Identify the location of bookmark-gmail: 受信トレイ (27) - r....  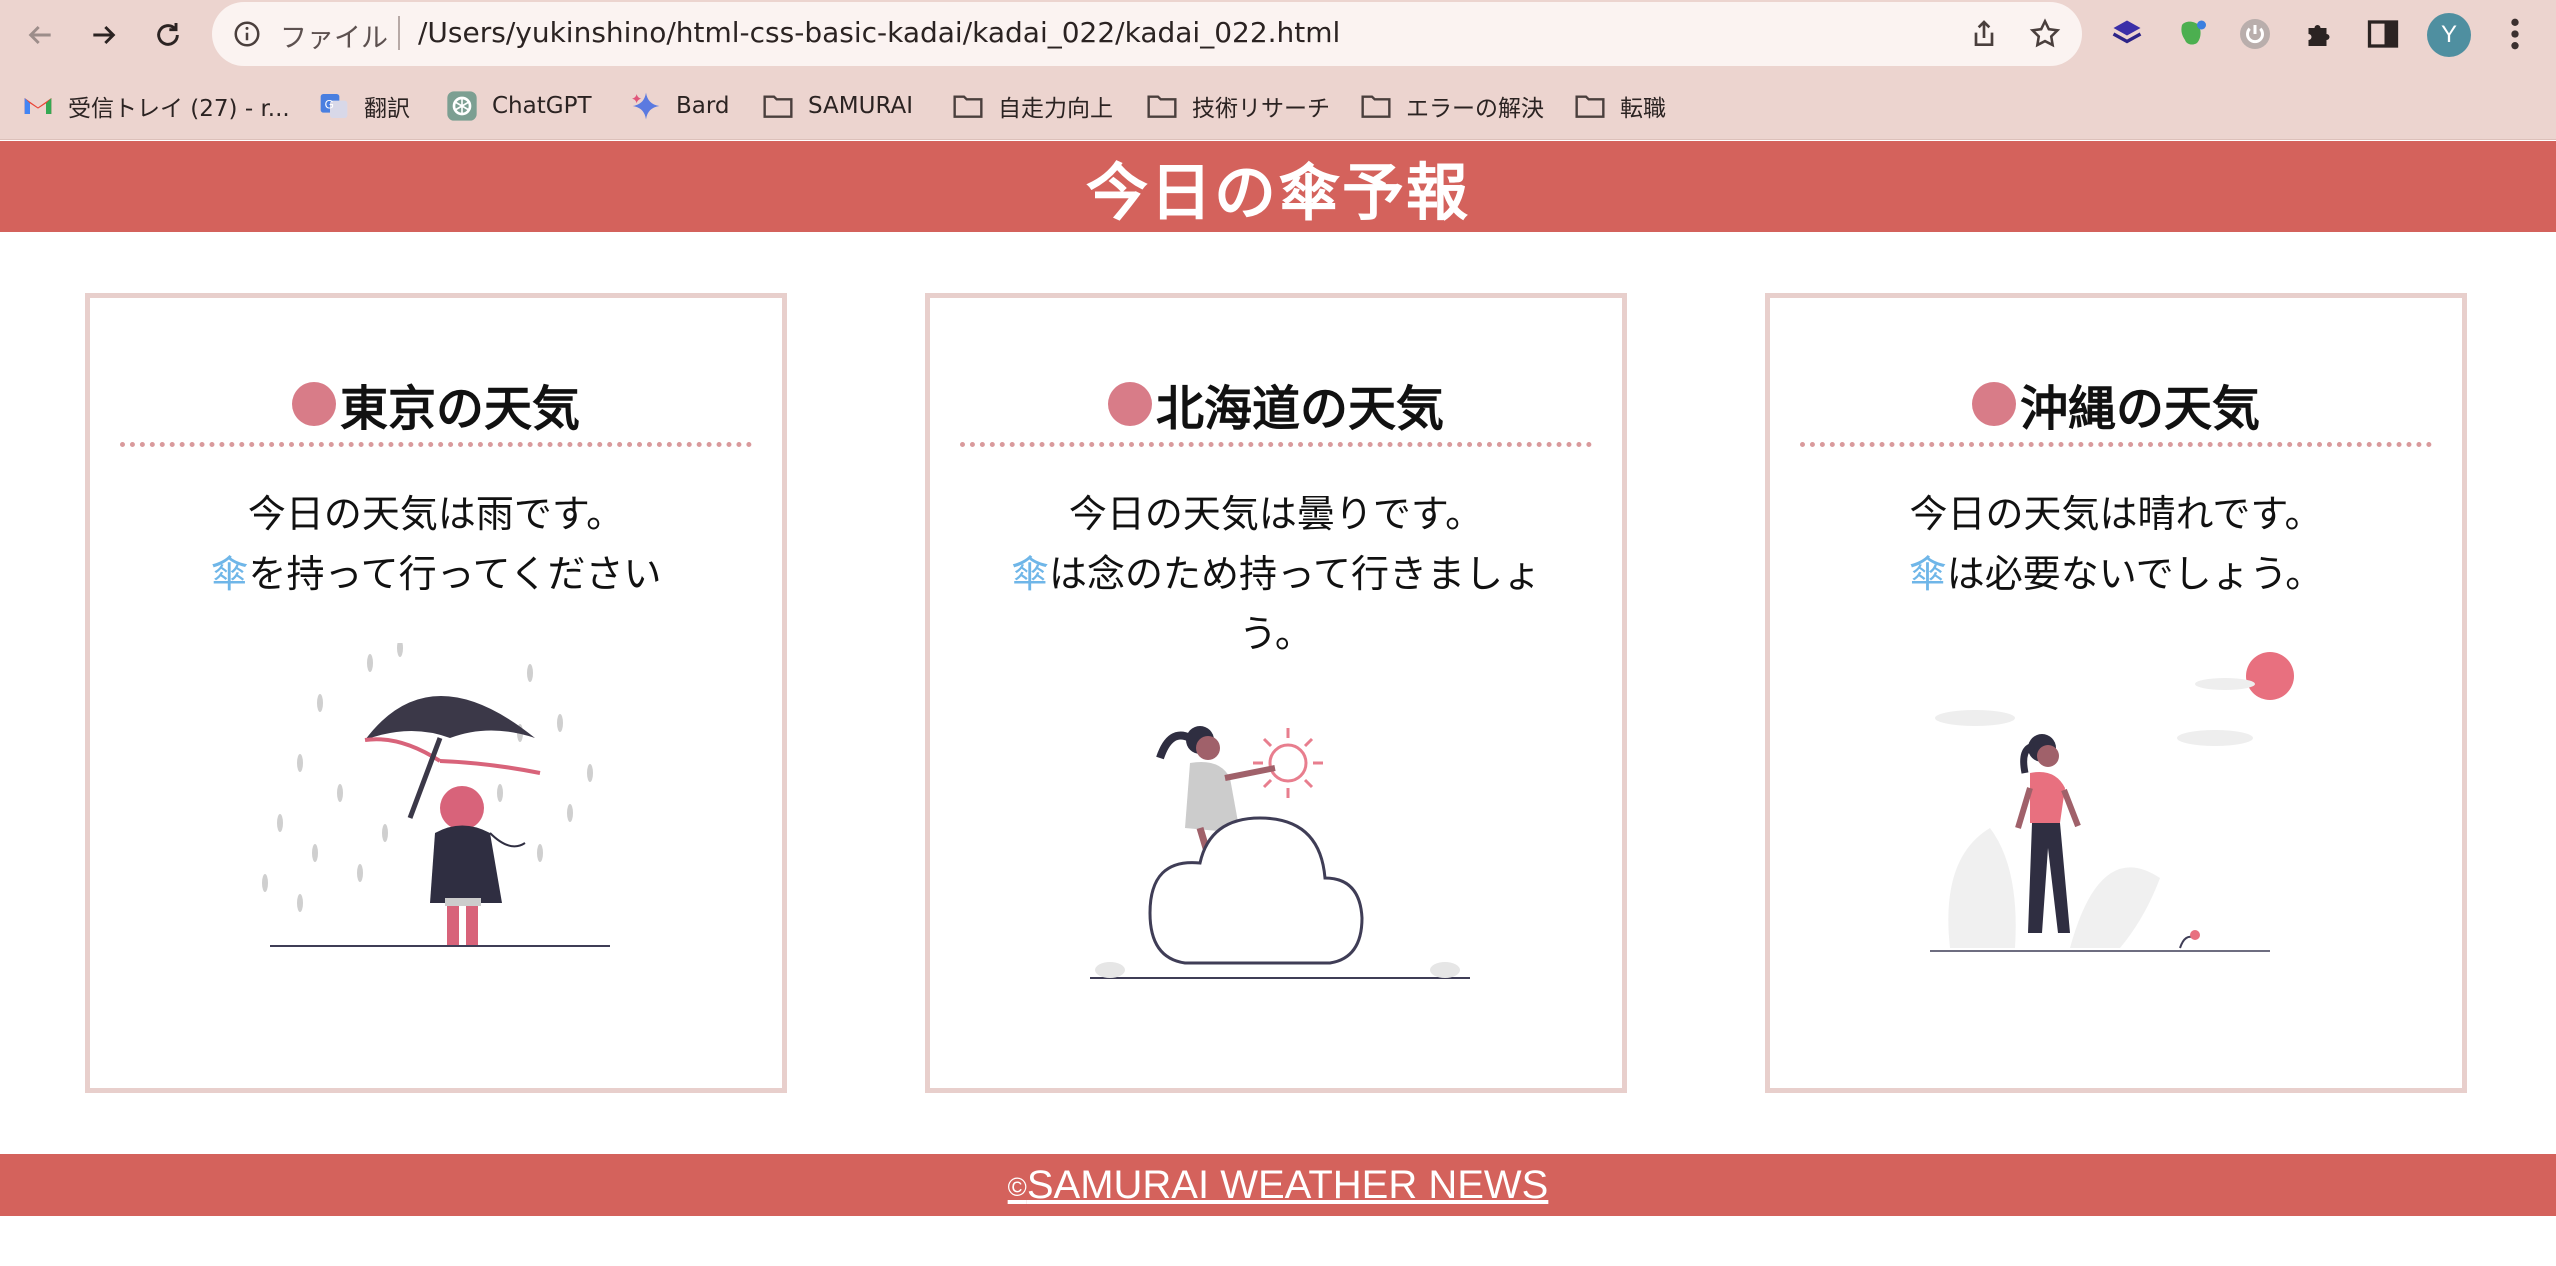
(156, 106).